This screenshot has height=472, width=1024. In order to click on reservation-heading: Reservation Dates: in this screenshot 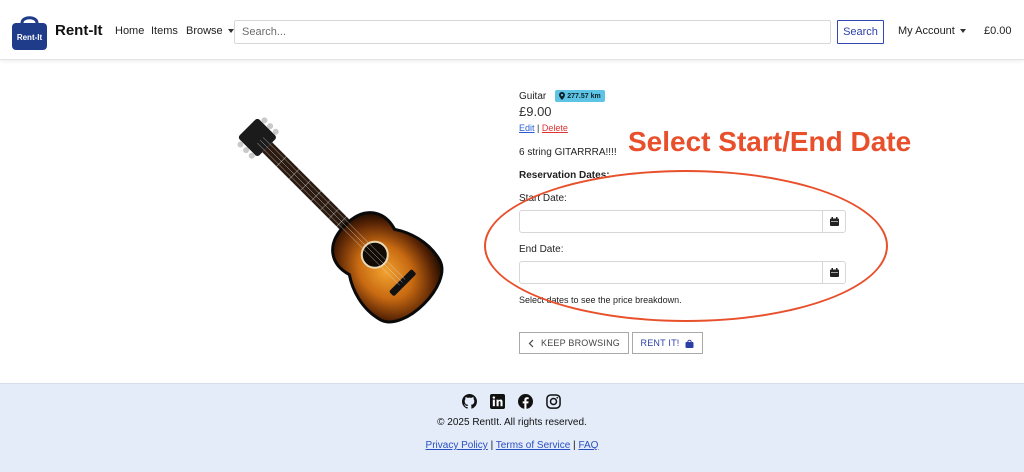, I will do `click(564, 175)`.